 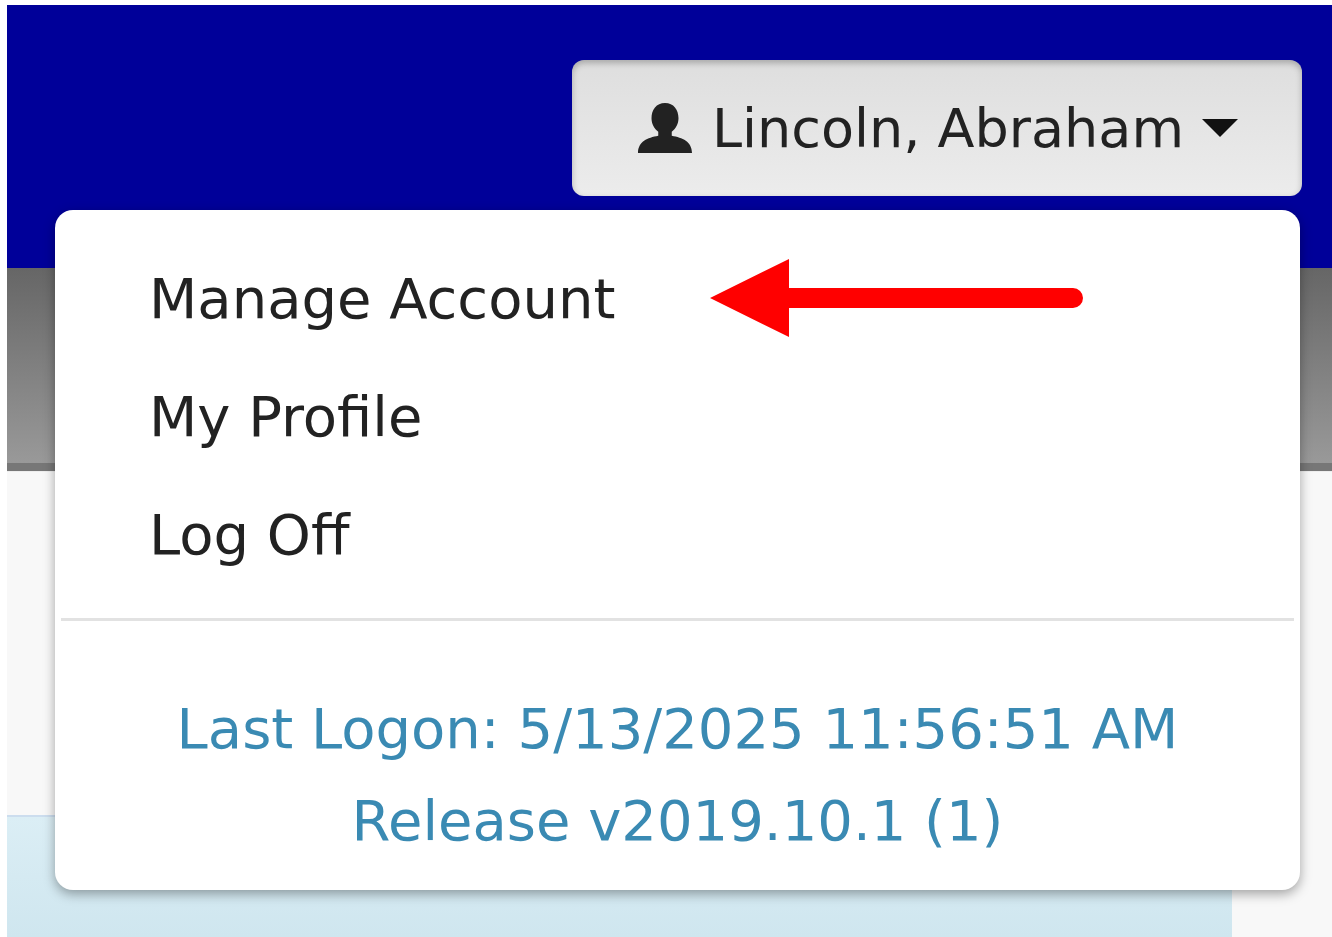 What do you see at coordinates (665, 128) in the screenshot?
I see `person-icon` at bounding box center [665, 128].